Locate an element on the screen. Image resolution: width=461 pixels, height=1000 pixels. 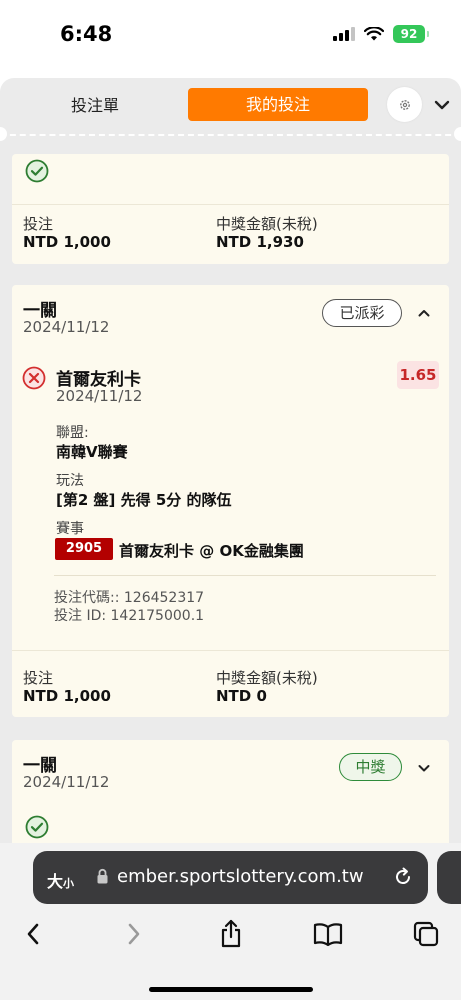
address-bar: 大小 ember.sportslottery.com.tw is located at coordinates (230, 877).